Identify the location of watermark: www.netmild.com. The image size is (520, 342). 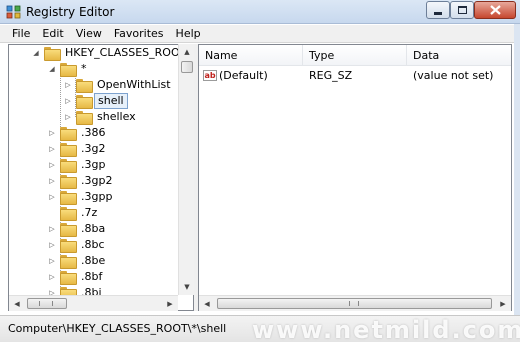
(386, 329).